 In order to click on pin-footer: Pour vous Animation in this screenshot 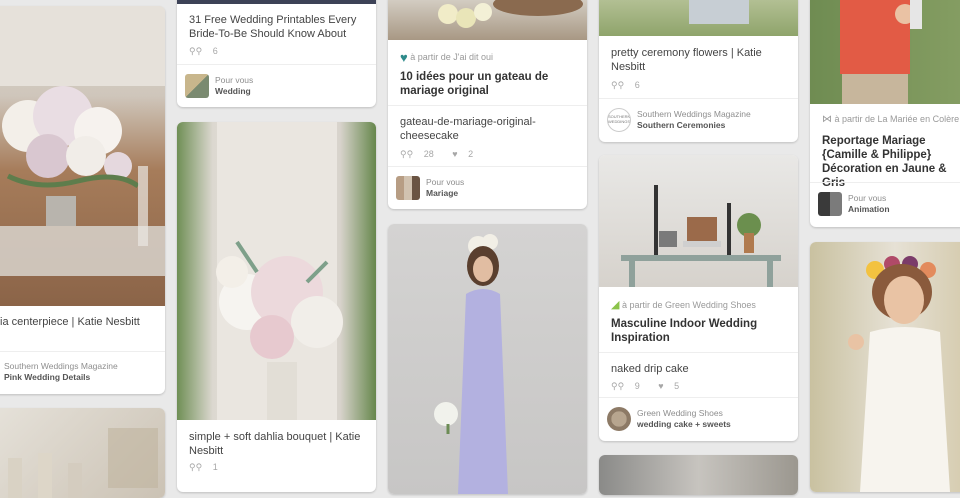, I will do `click(889, 204)`.